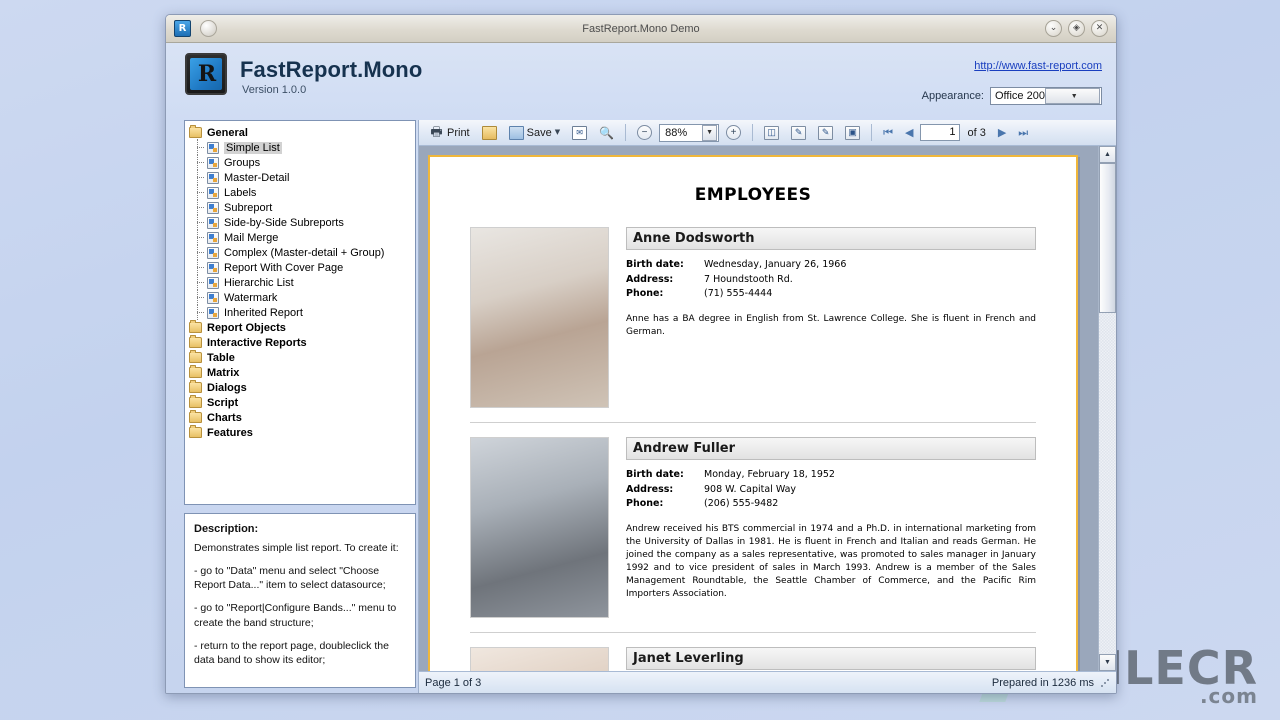 The image size is (1280, 720). Describe the element at coordinates (771, 132) in the screenshot. I see `outline-button: ◫` at that location.